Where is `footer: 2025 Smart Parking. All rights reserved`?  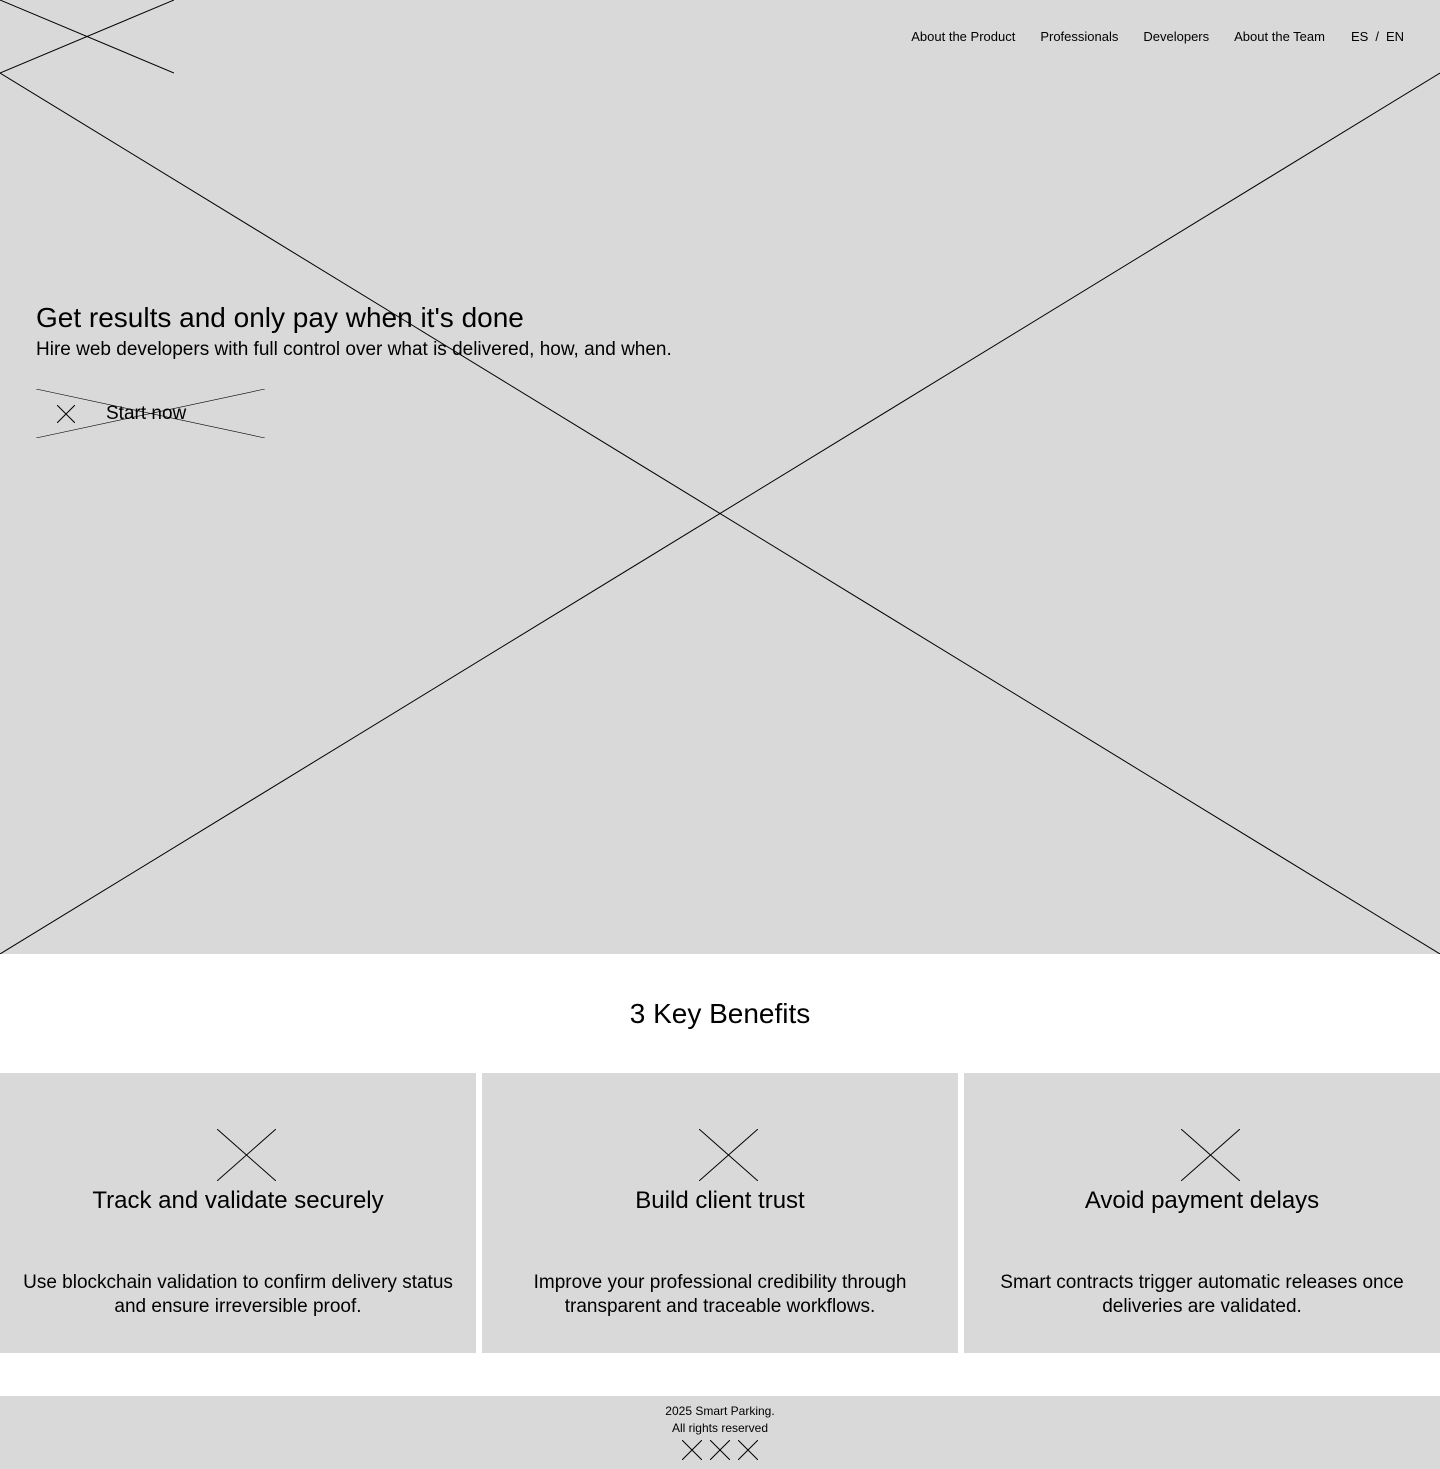 footer: 2025 Smart Parking. All rights reserved is located at coordinates (720, 1432).